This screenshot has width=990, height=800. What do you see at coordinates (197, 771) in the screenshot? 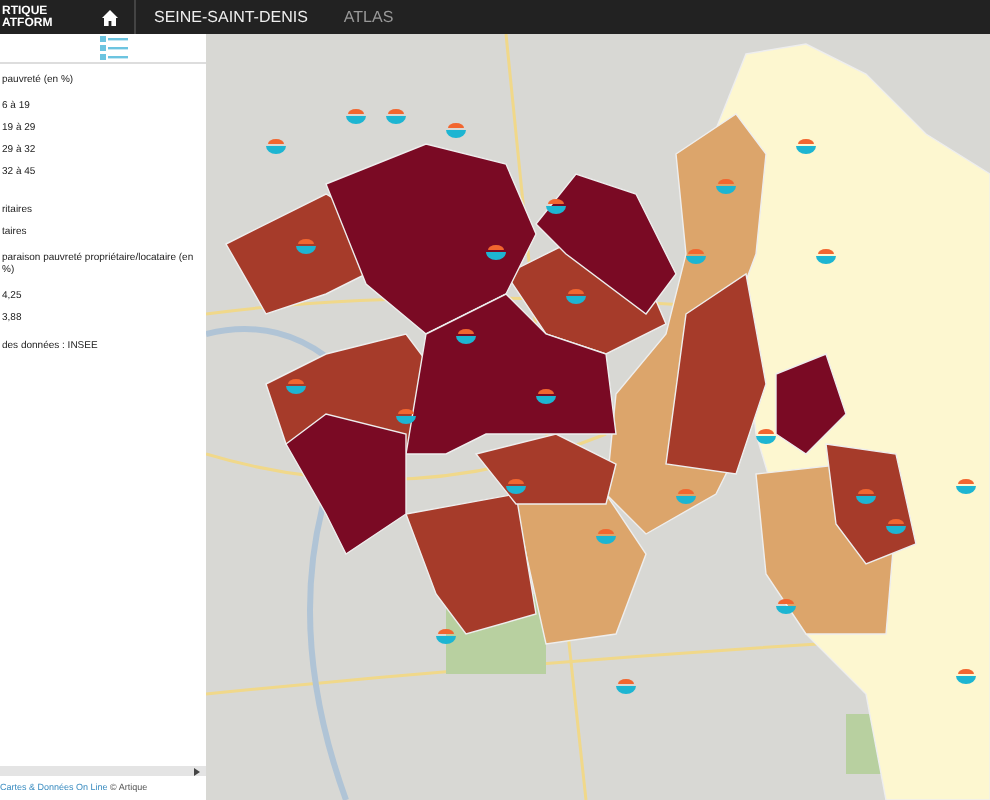
I see `arrow-right-icon` at bounding box center [197, 771].